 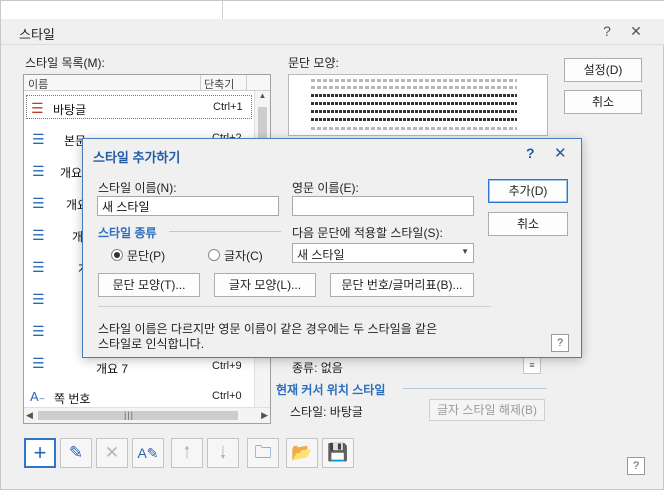 What do you see at coordinates (223, 453) in the screenshot?
I see `arrow-down-icon: 🠓` at bounding box center [223, 453].